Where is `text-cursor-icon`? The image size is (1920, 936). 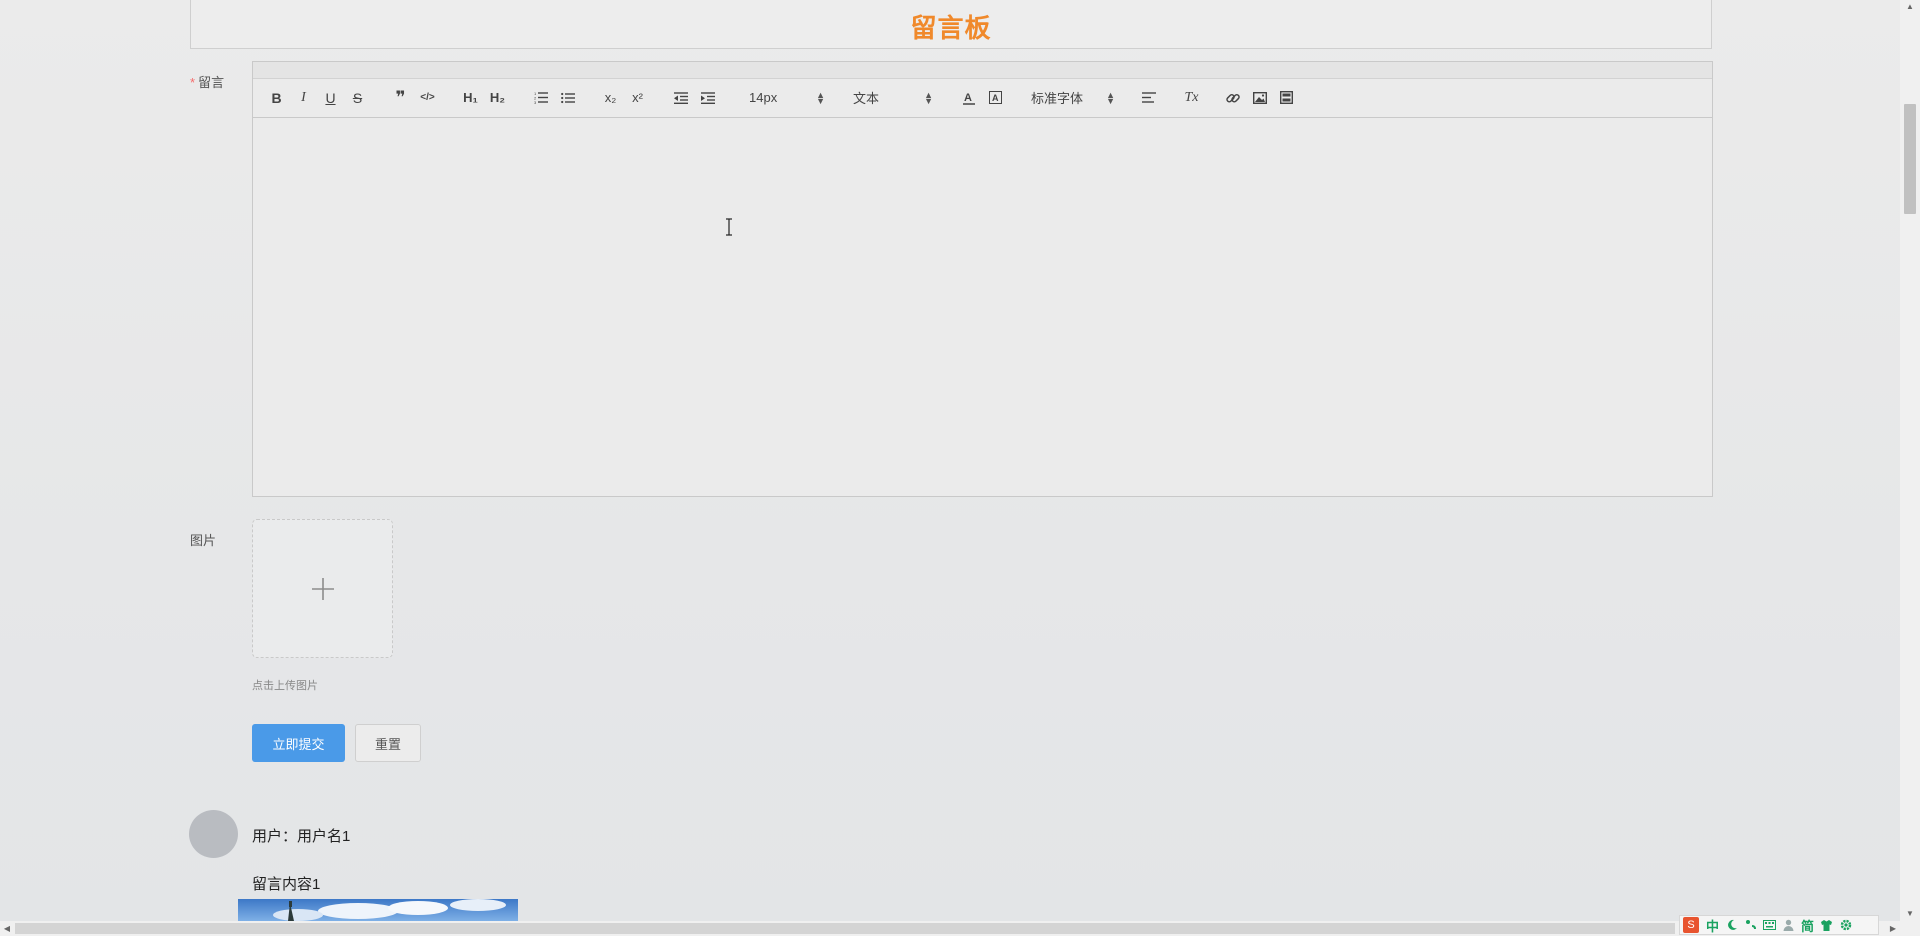 text-cursor-icon is located at coordinates (729, 227).